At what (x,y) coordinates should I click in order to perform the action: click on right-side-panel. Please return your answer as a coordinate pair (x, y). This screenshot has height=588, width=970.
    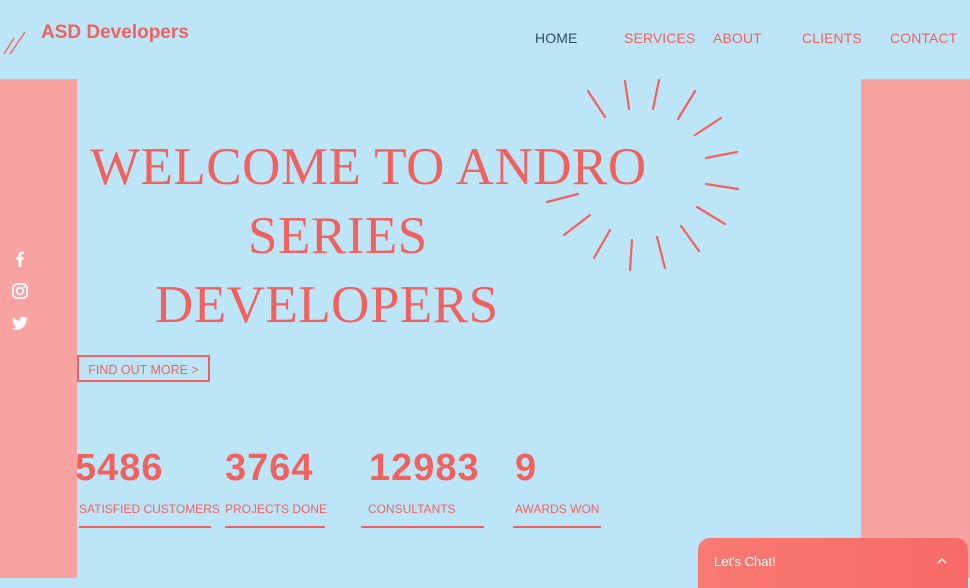
    Looking at the image, I should click on (915, 328).